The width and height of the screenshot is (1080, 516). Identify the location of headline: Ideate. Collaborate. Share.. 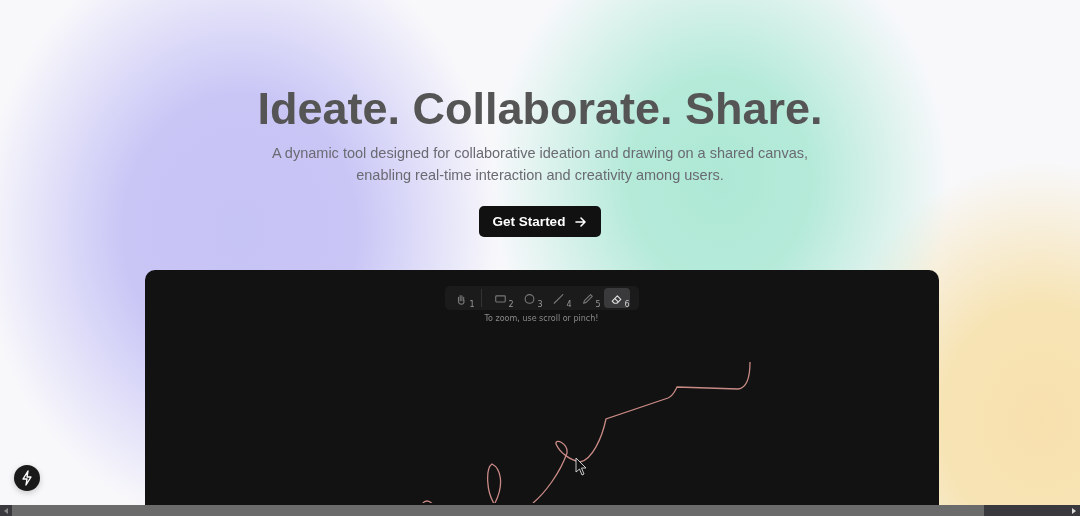
(540, 109).